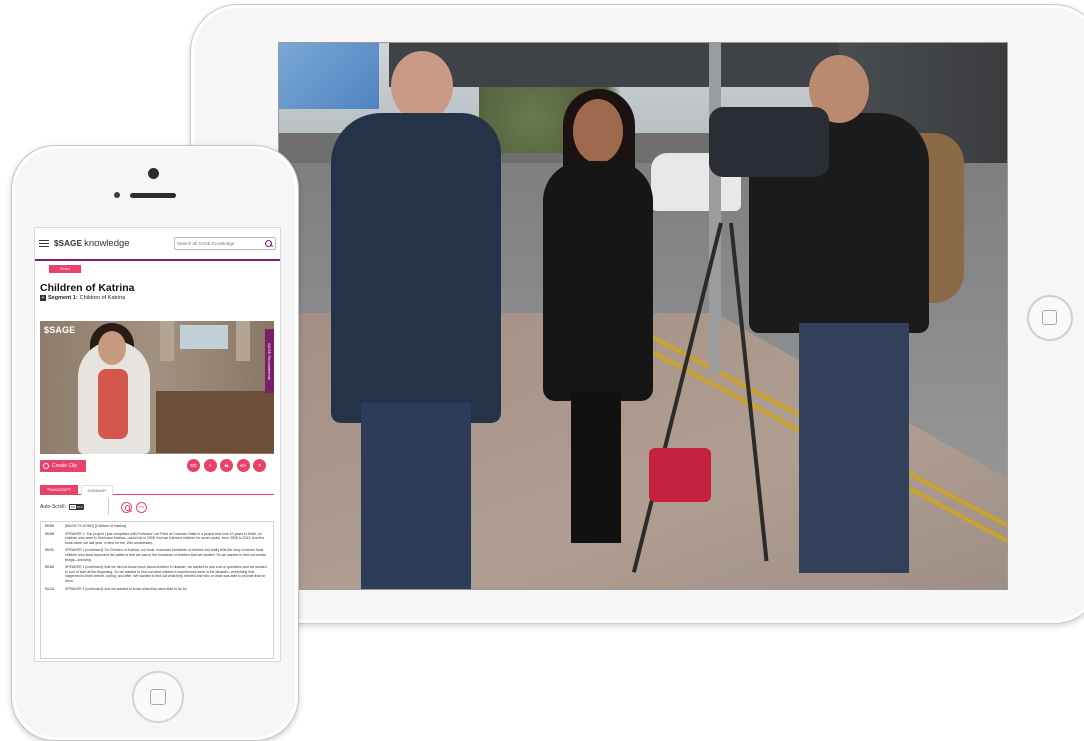  What do you see at coordinates (44, 243) in the screenshot?
I see `hamburger-menu-icon` at bounding box center [44, 243].